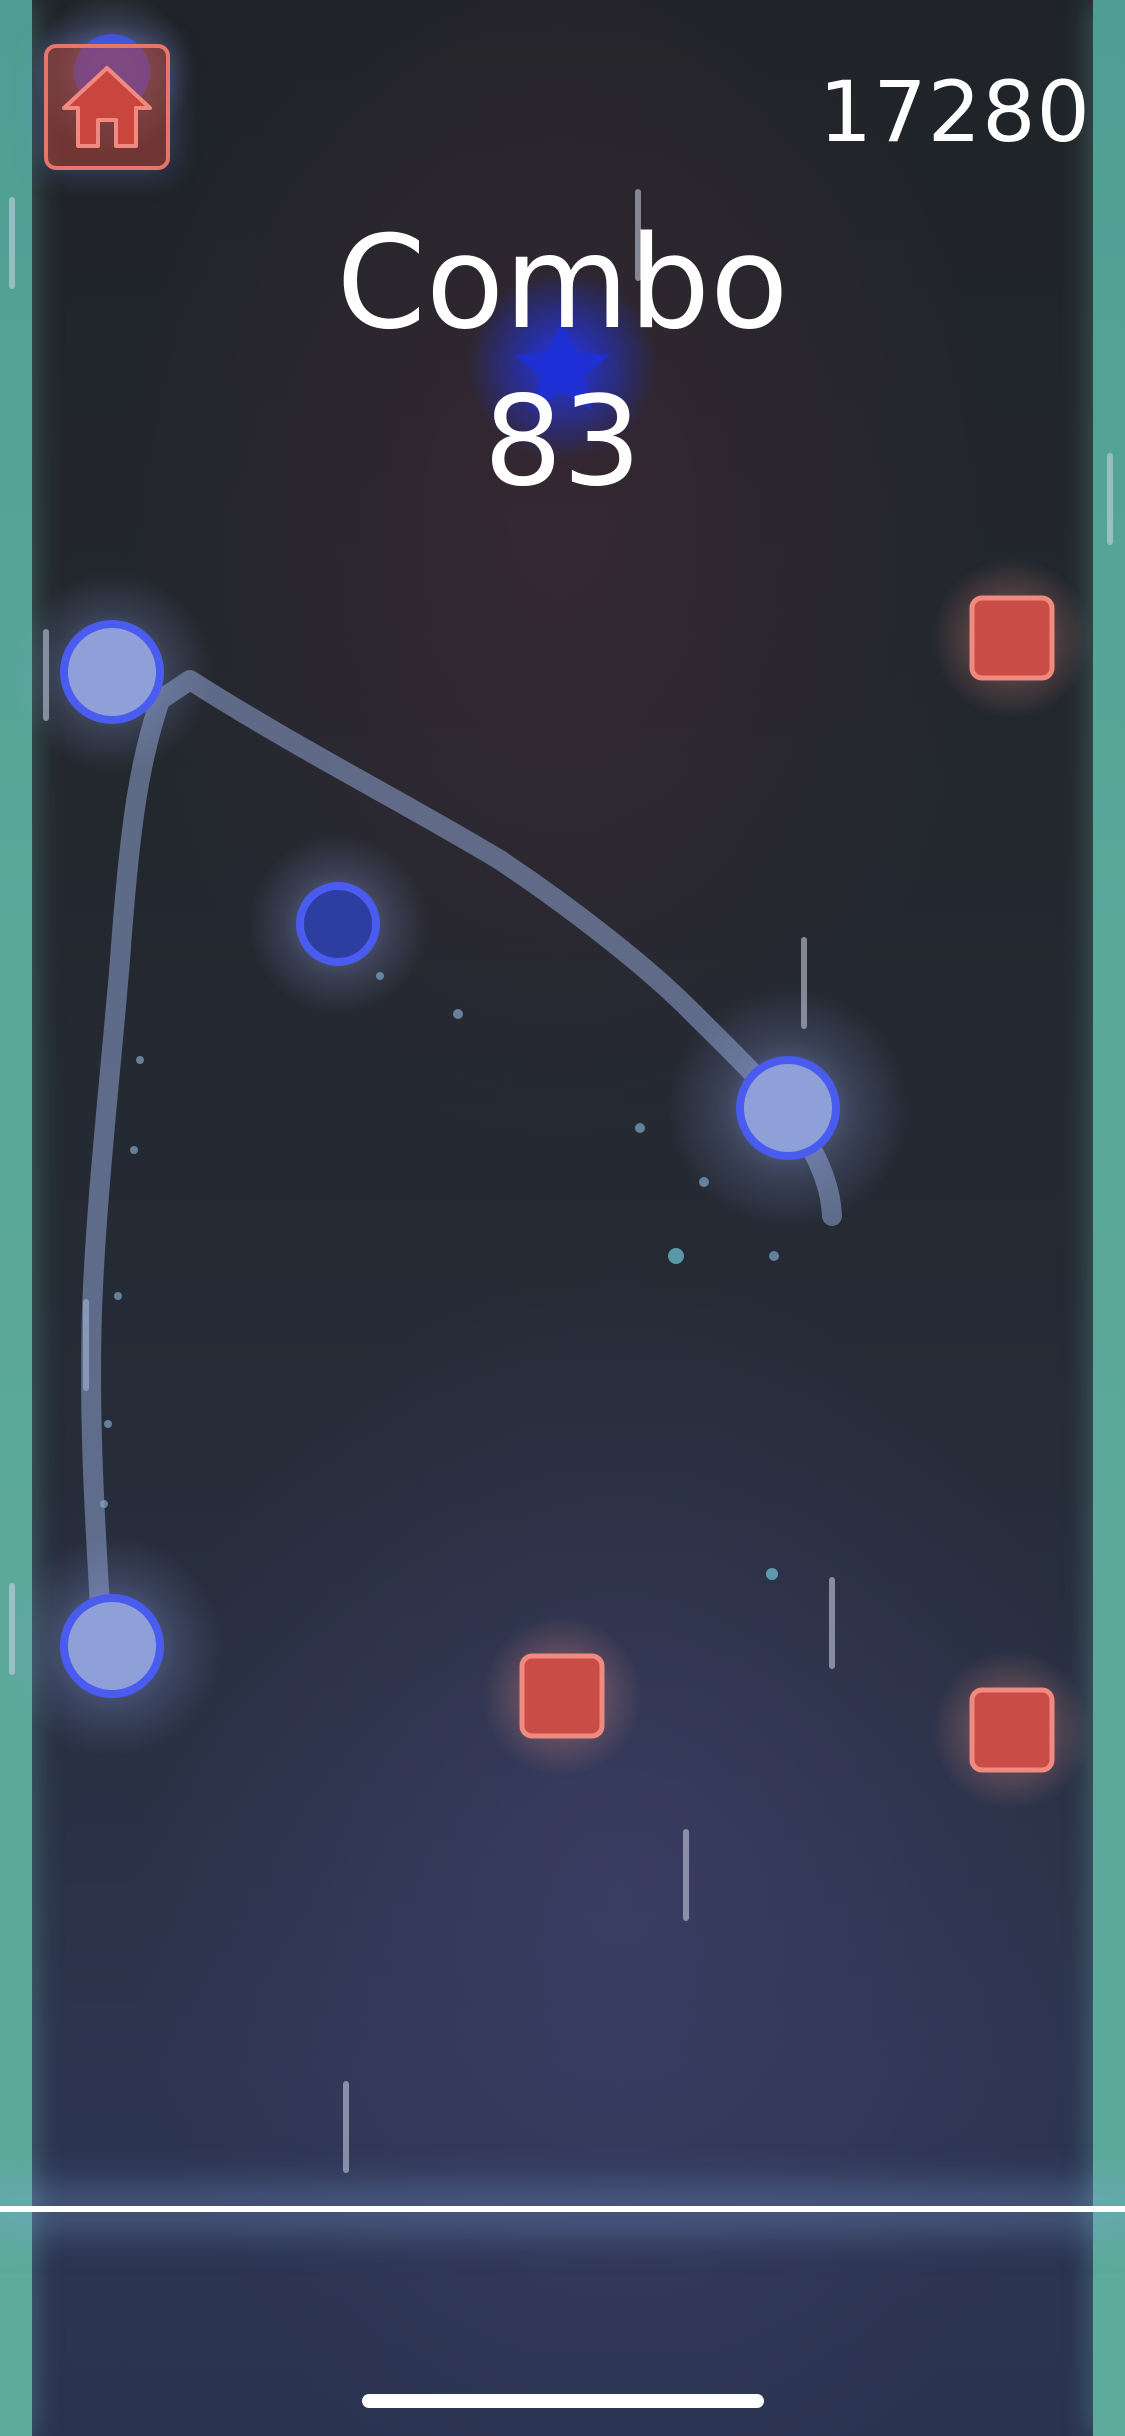  What do you see at coordinates (562, 442) in the screenshot?
I see `combo-count: 83` at bounding box center [562, 442].